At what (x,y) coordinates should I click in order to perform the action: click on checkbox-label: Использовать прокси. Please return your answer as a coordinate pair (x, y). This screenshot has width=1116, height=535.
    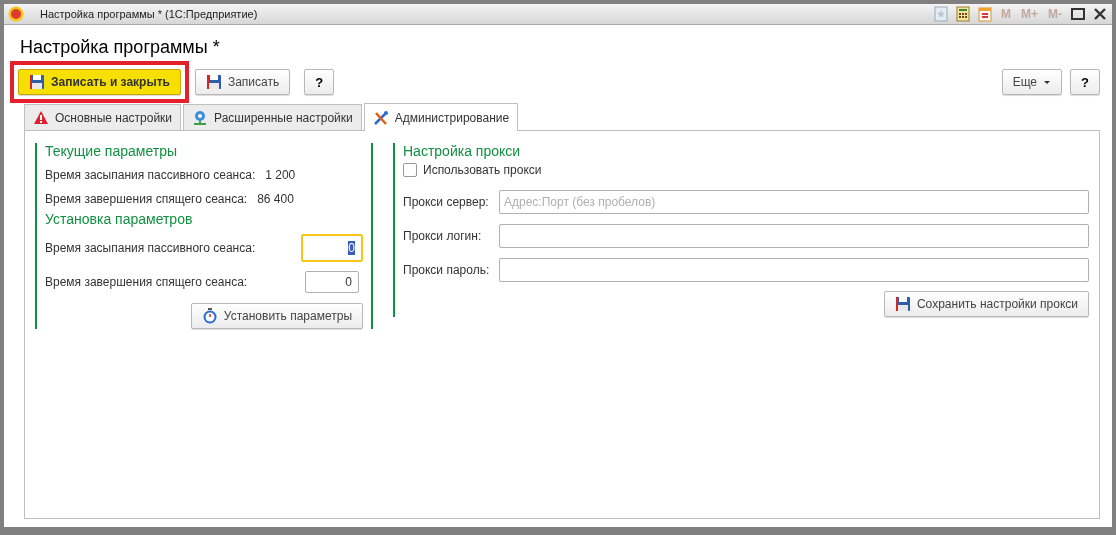
    Looking at the image, I should click on (482, 170).